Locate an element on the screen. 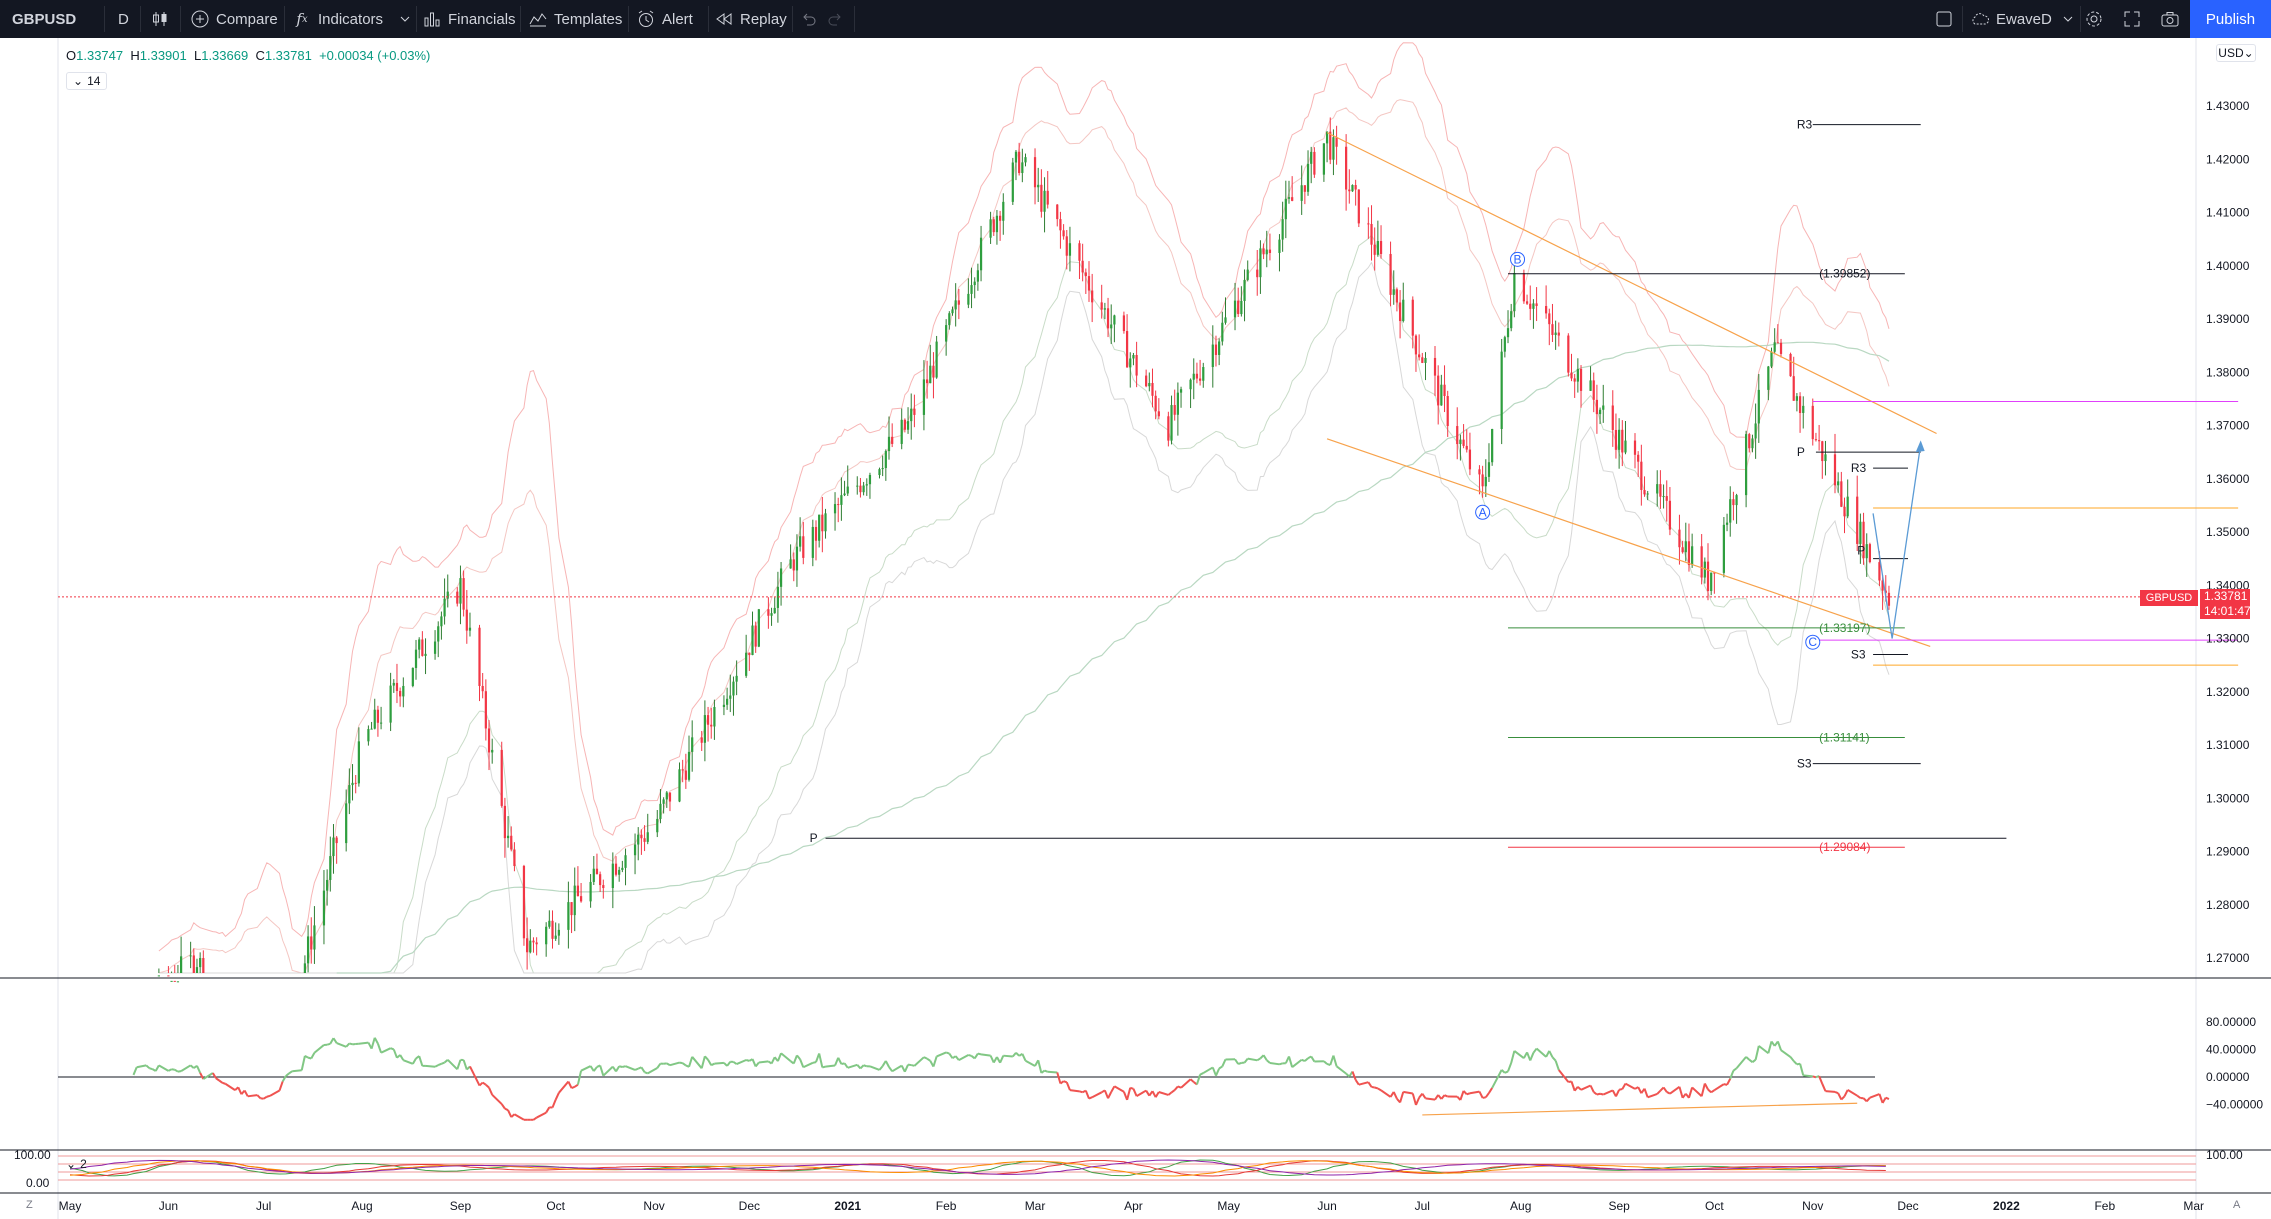  currency-select: USD ⌄ is located at coordinates (2236, 53).